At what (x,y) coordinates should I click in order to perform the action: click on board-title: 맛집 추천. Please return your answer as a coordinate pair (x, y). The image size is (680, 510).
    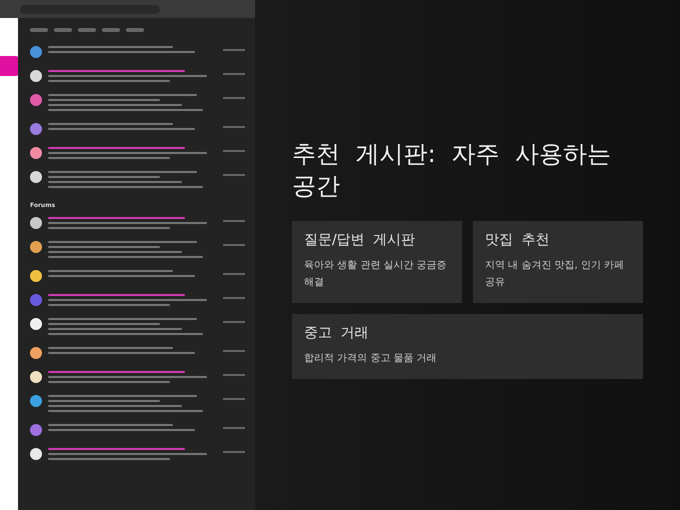
    Looking at the image, I should click on (517, 239).